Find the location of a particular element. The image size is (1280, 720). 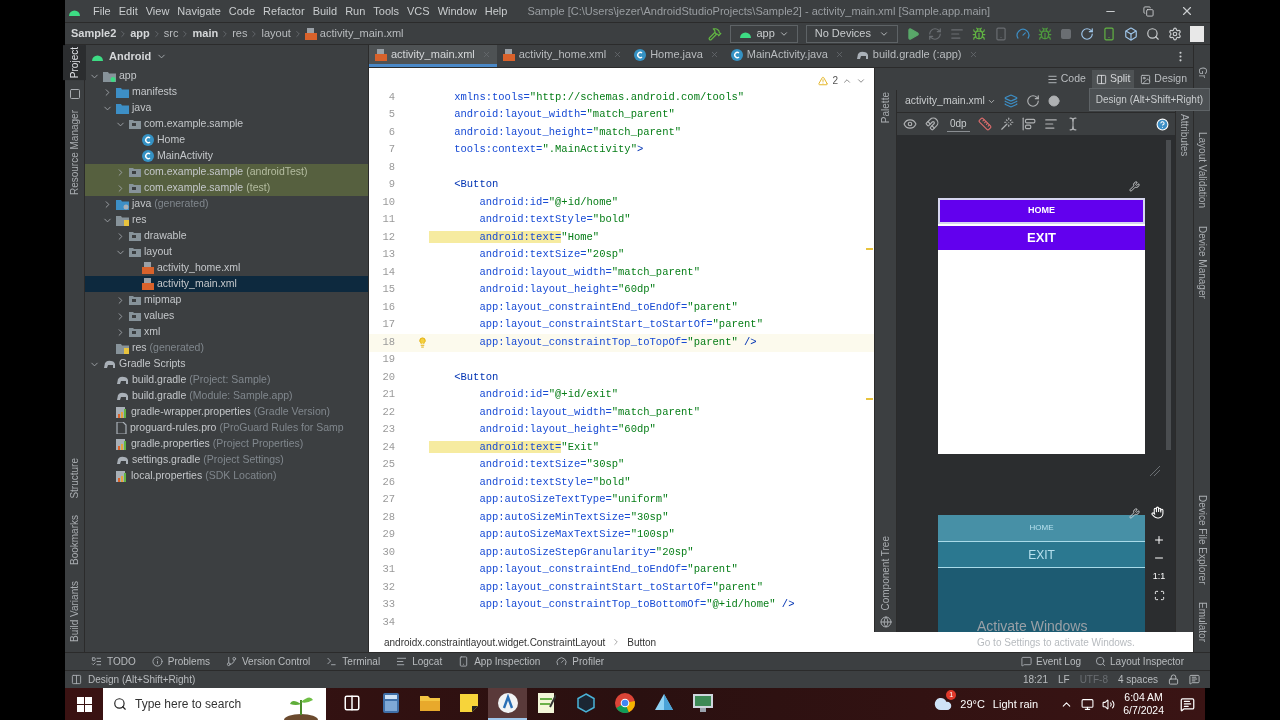

taskbar-app is located at coordinates (507, 704).